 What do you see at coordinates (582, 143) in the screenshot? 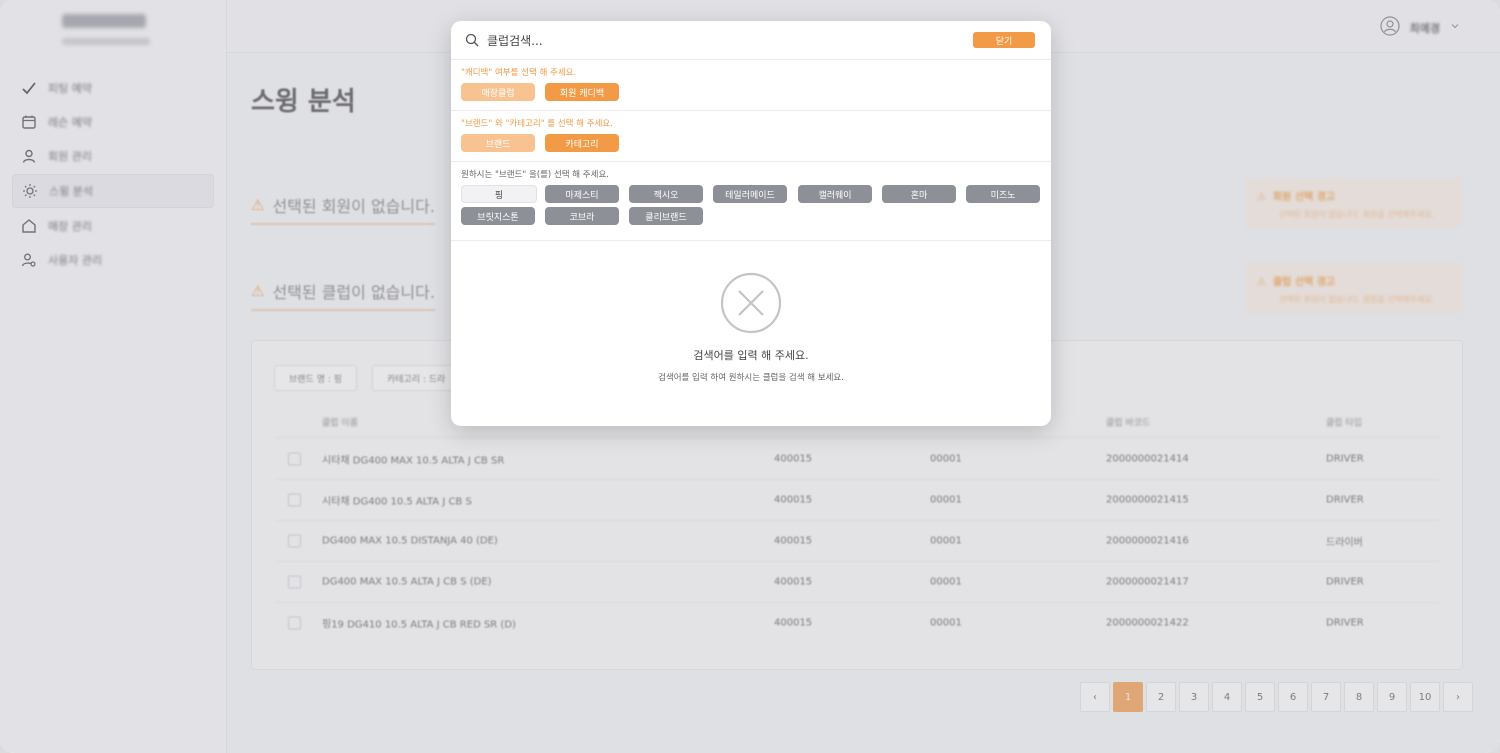
I see `category-mode-button: 카테고리` at bounding box center [582, 143].